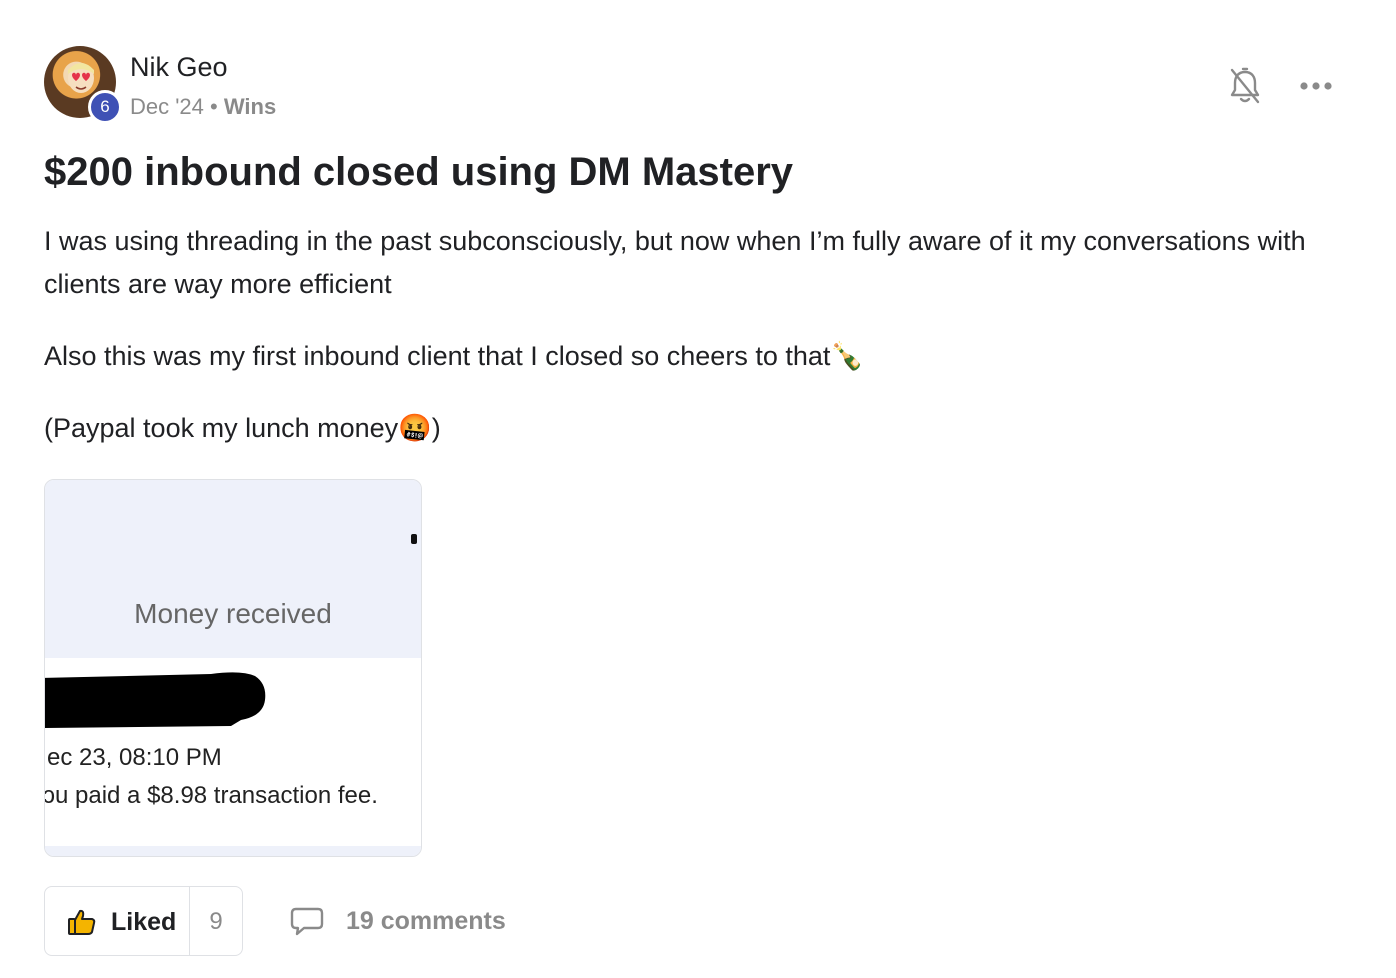 This screenshot has width=1396, height=978. I want to click on attachment-heading: Money received, so click(233, 613).